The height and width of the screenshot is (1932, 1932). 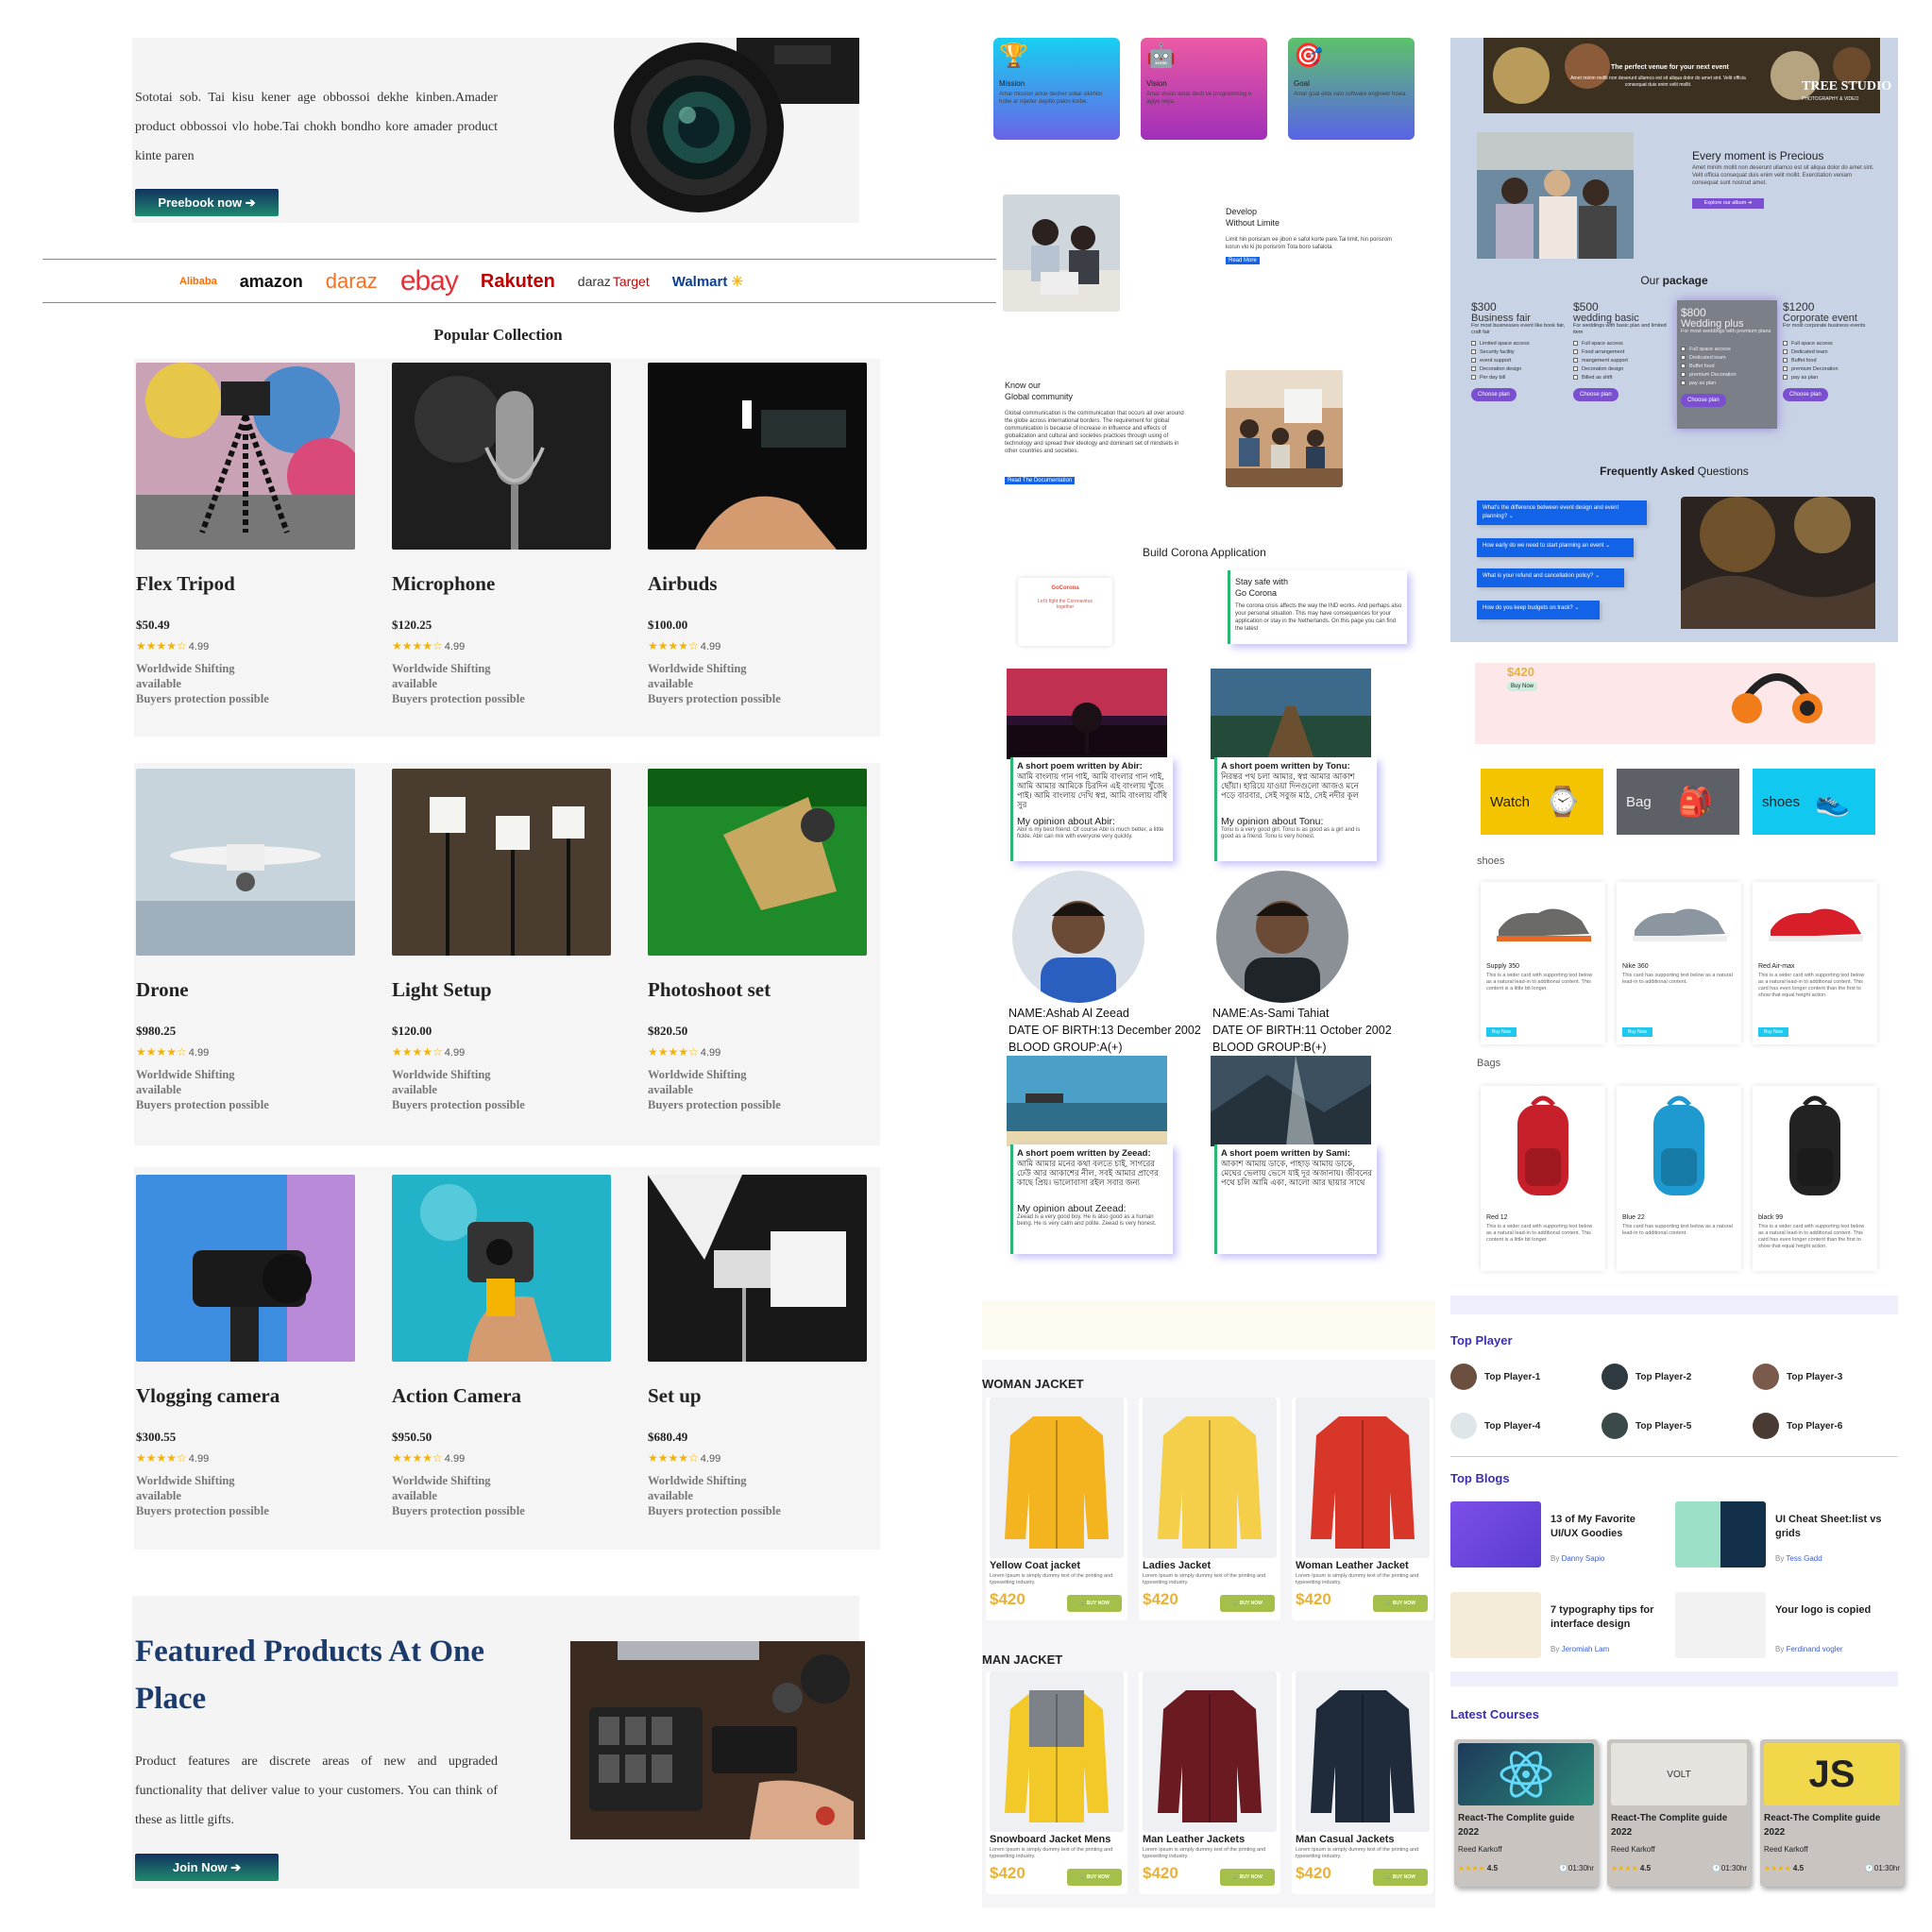 What do you see at coordinates (1282, 937) in the screenshot?
I see `portrait-photo` at bounding box center [1282, 937].